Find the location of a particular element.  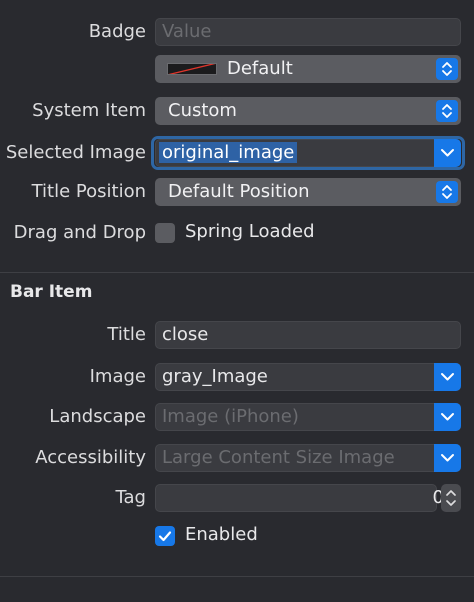

landscape-label: Landscape is located at coordinates (97, 416).